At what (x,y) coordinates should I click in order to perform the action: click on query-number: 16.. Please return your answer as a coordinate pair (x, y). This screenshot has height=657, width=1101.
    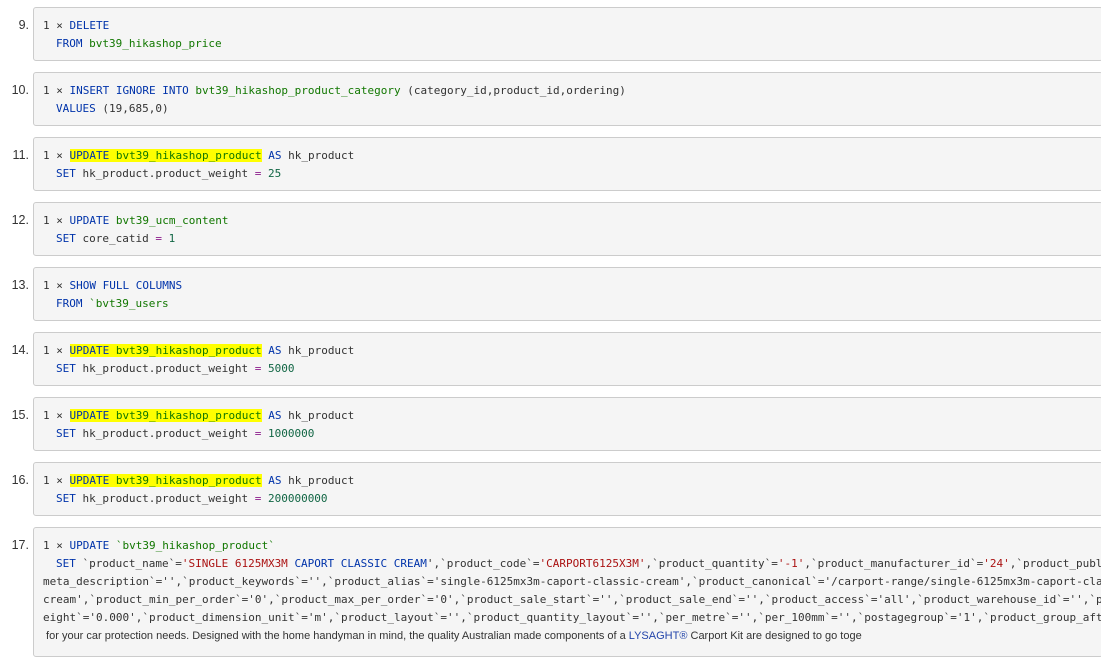
    Looking at the image, I should click on (20, 480).